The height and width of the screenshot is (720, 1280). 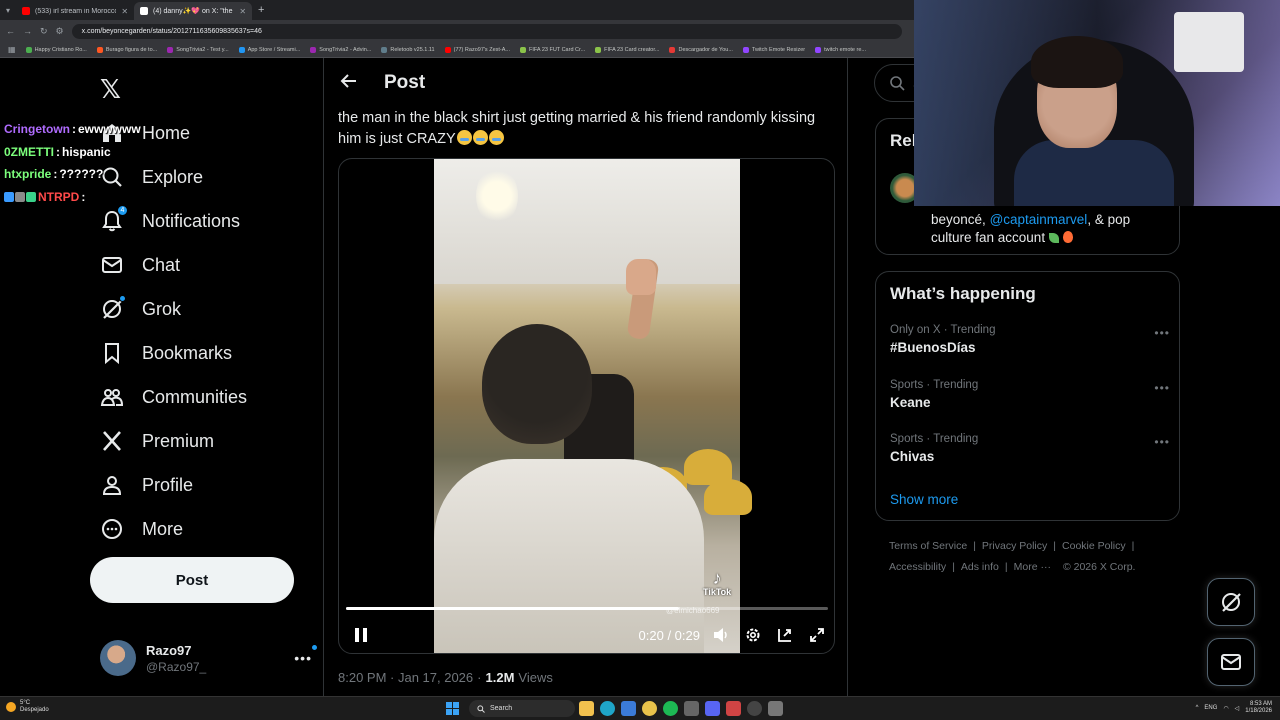 I want to click on sidebar-item-more: More, so click(x=141, y=529).